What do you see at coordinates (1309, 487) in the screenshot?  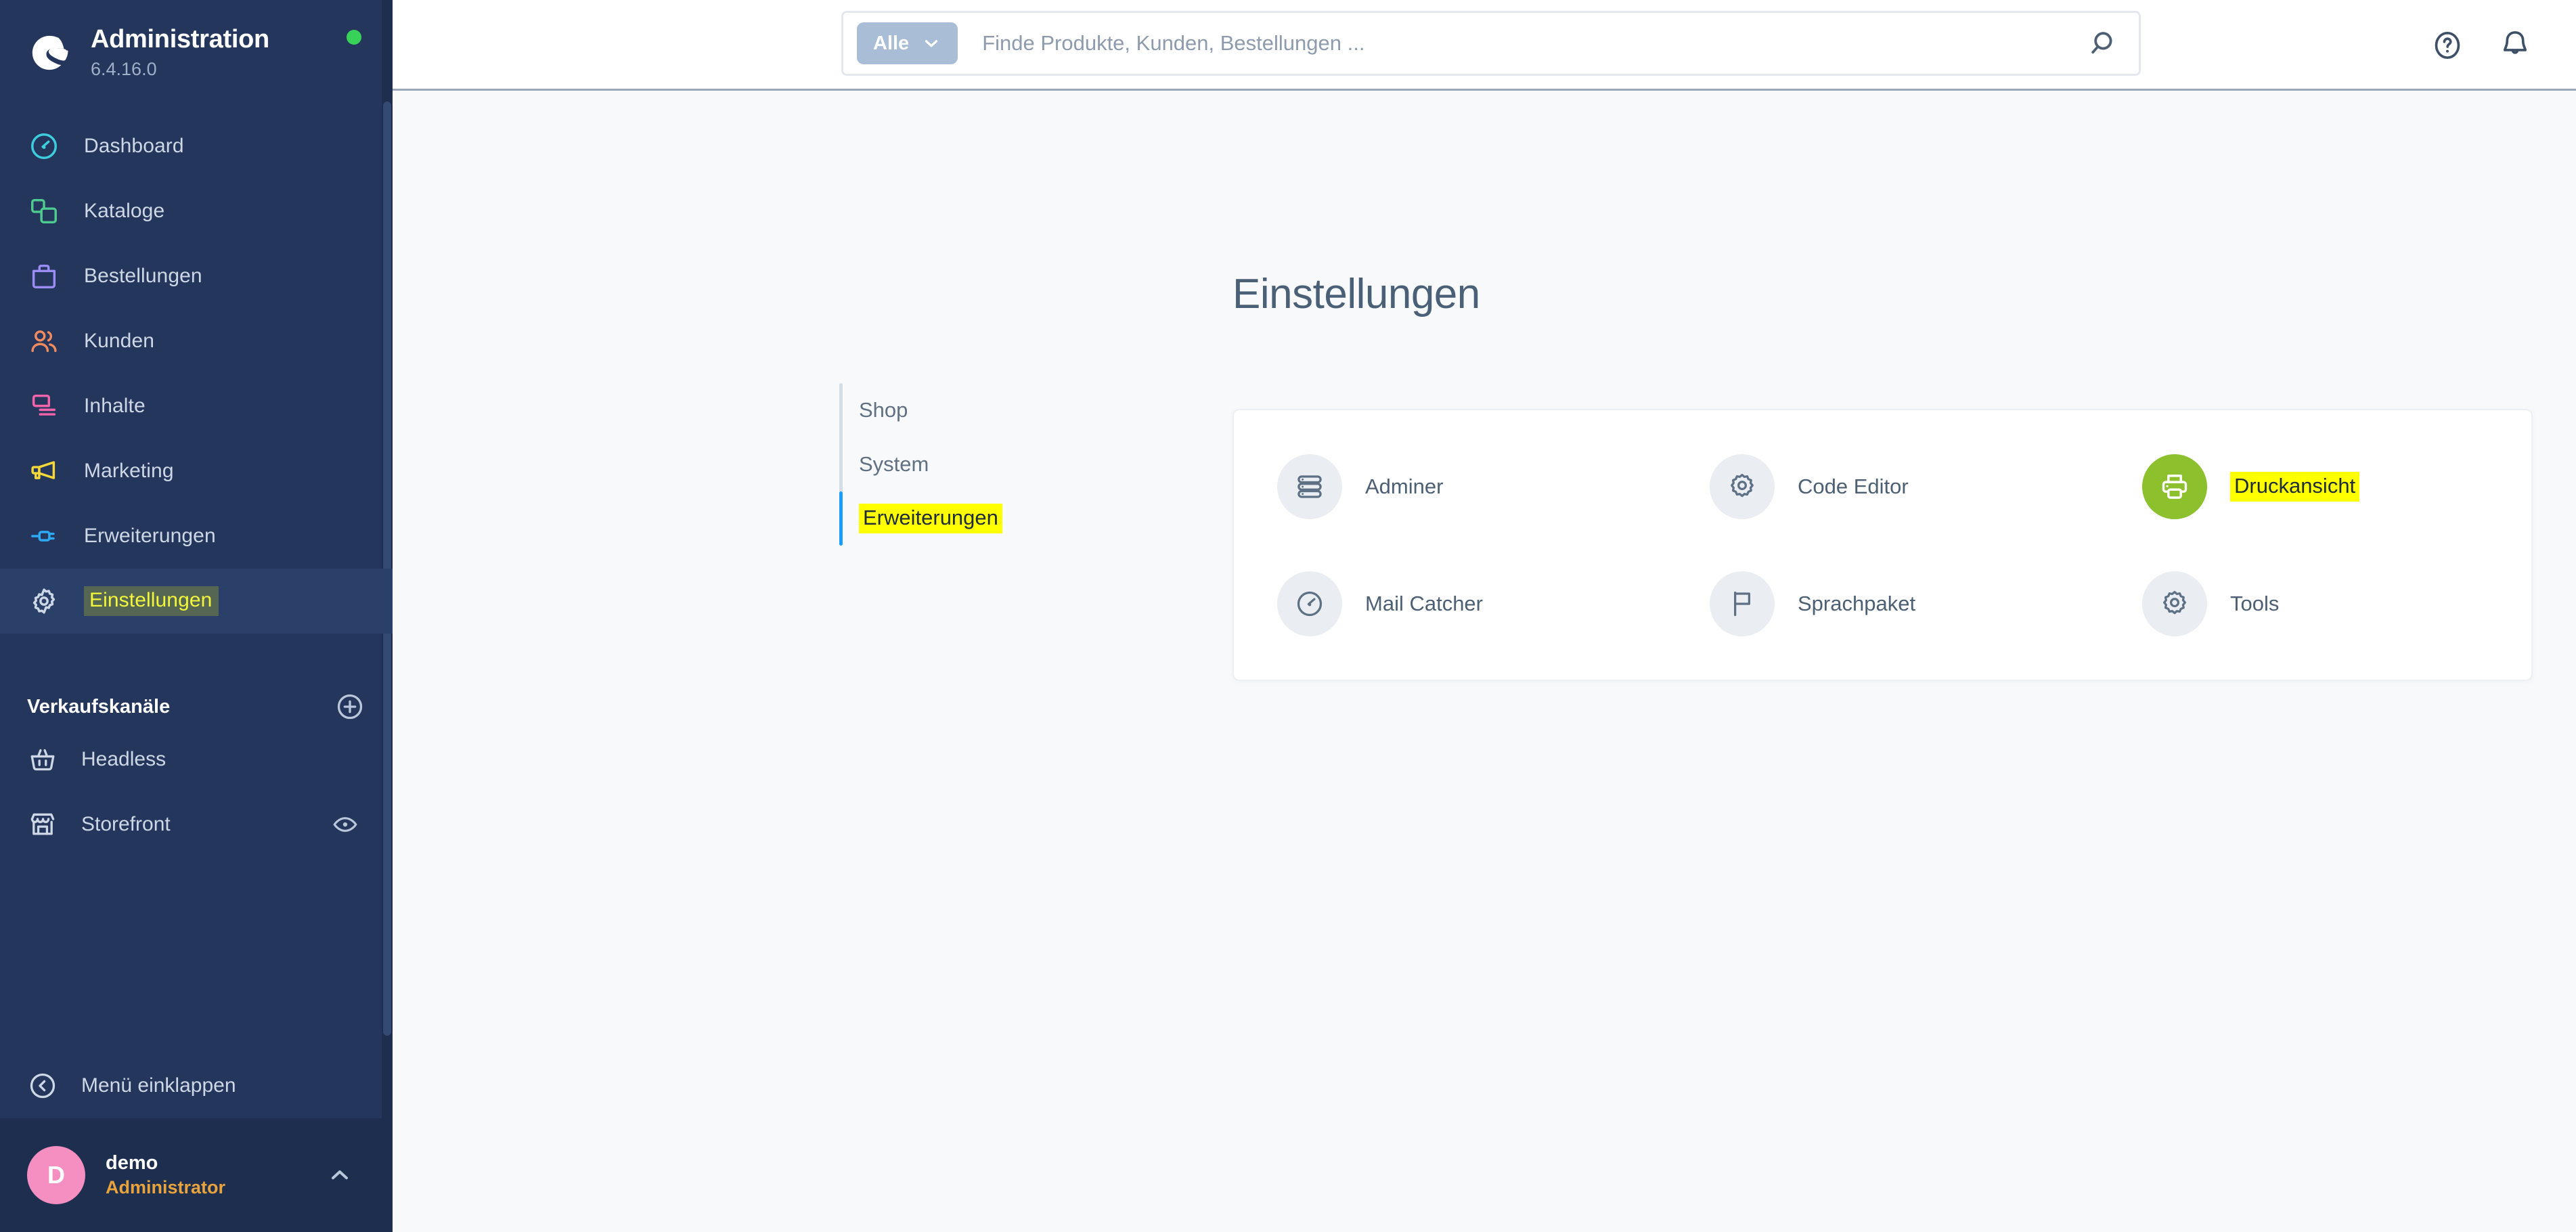 I see `database-server-icon` at bounding box center [1309, 487].